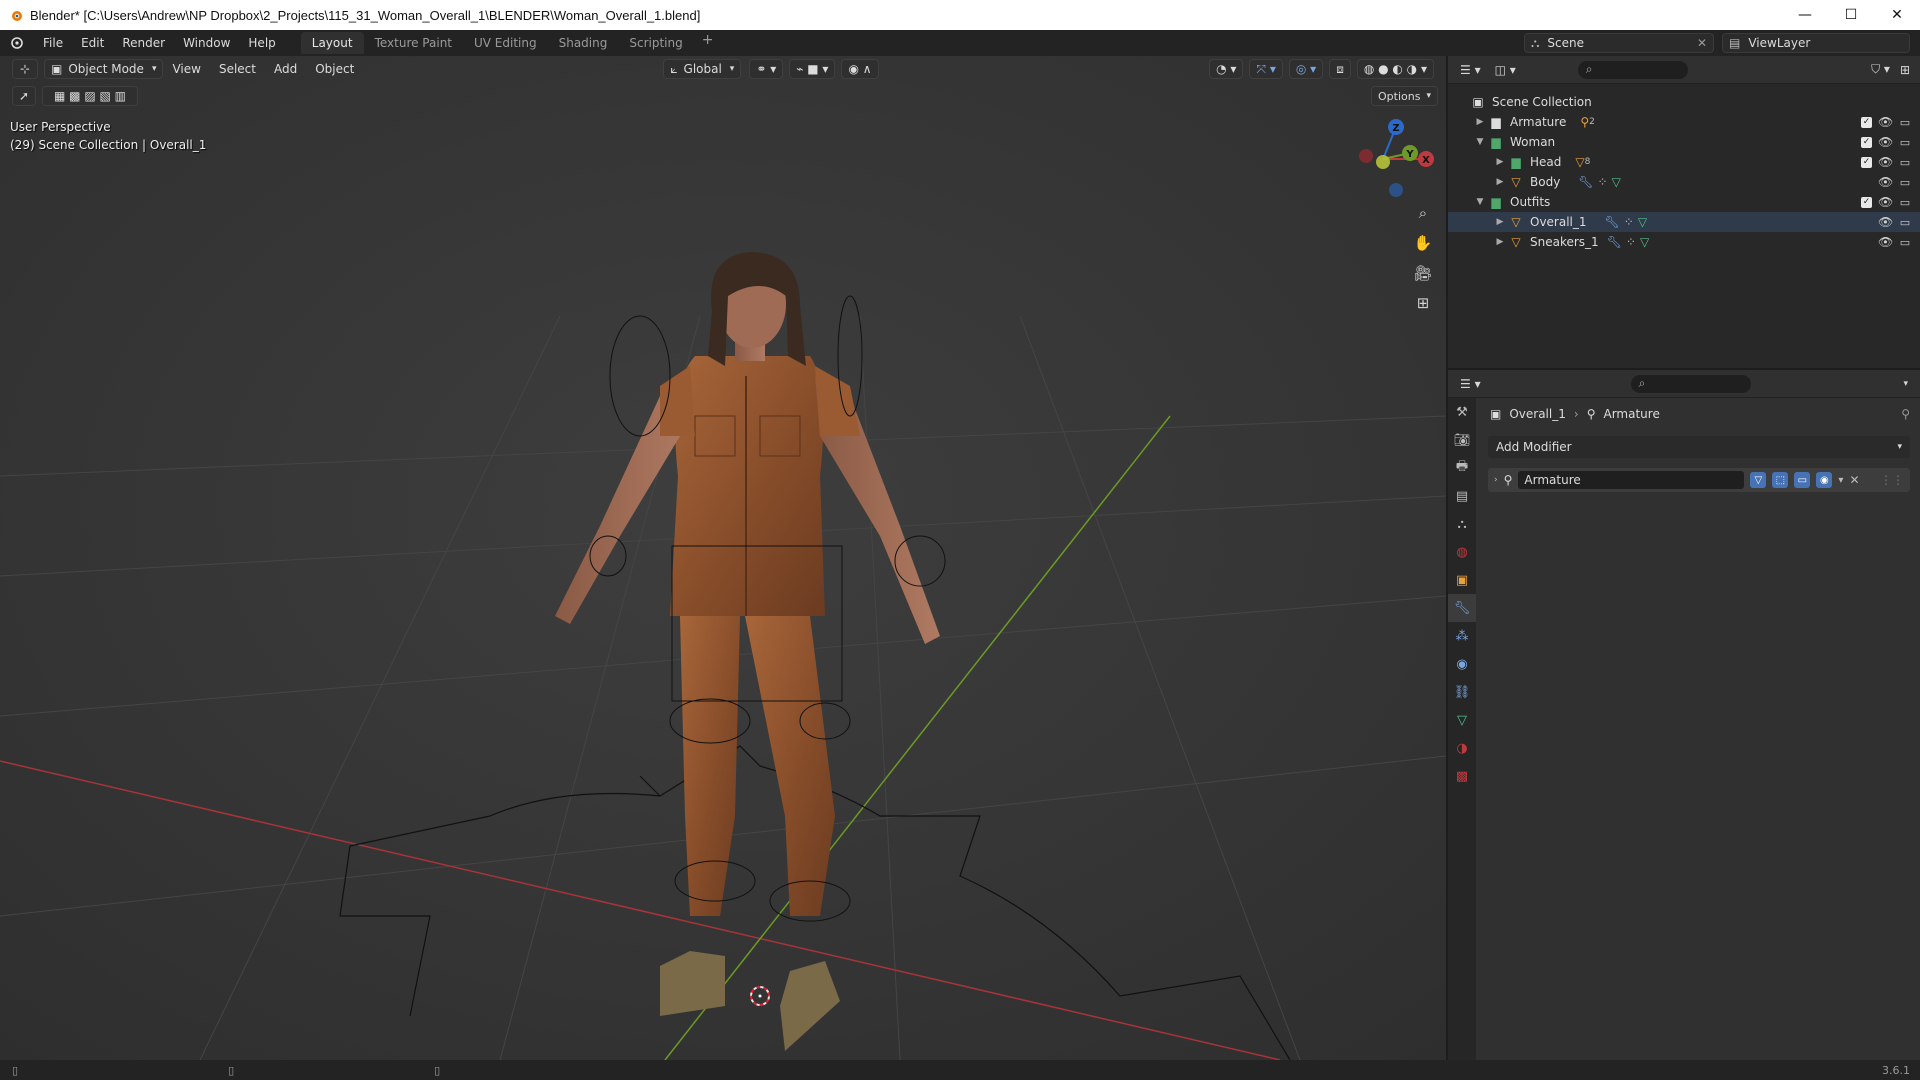 The width and height of the screenshot is (1920, 1080). What do you see at coordinates (1462, 636) in the screenshot?
I see `particles-tab-icon: ⁂` at bounding box center [1462, 636].